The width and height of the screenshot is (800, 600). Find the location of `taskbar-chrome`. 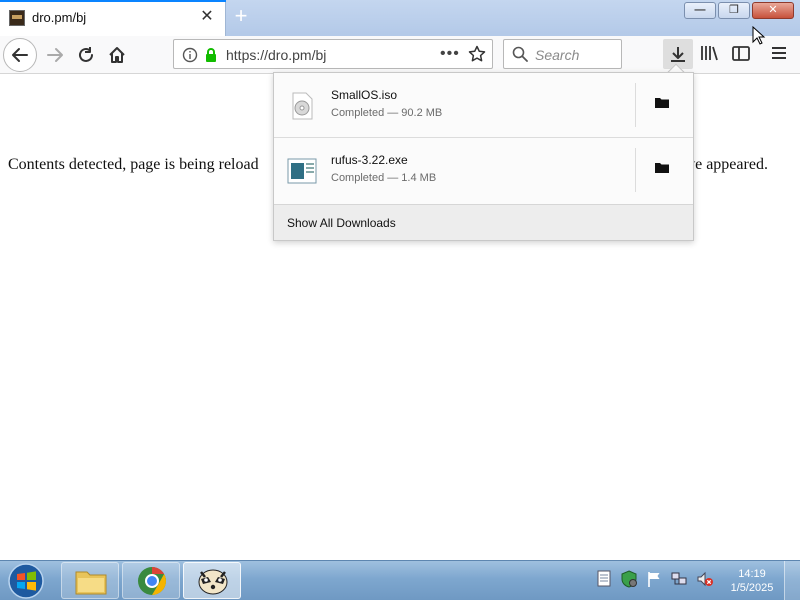

taskbar-chrome is located at coordinates (151, 580).